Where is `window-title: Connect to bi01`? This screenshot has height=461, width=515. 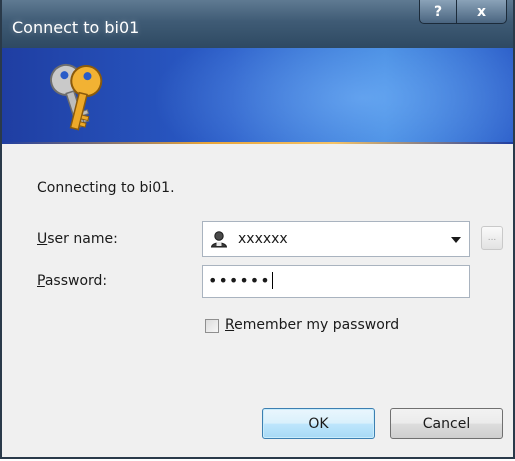 window-title: Connect to bi01 is located at coordinates (76, 27).